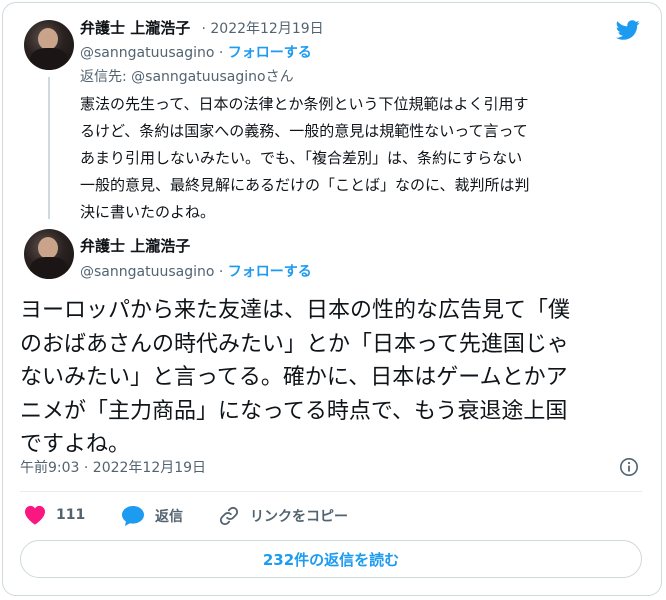 This screenshot has height=600, width=666. I want to click on reply-author-name-text: 弁護士 上瀧浩子, so click(135, 28).